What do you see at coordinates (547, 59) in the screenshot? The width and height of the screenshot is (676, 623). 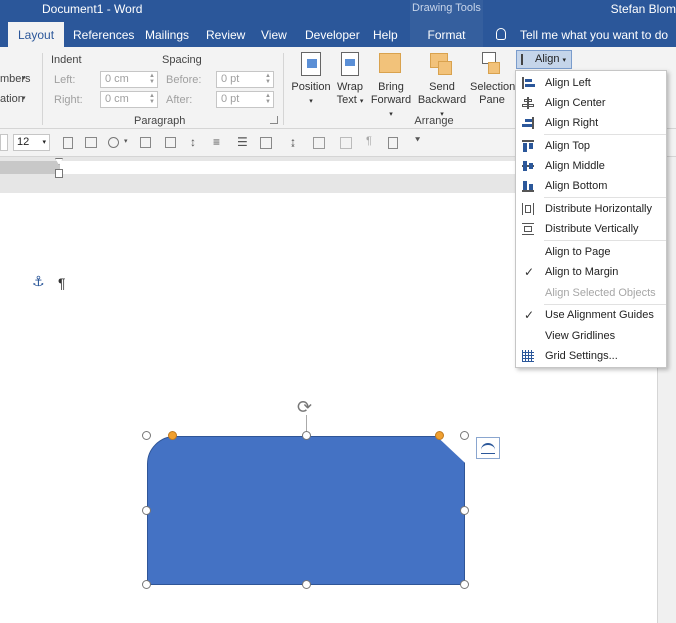 I see `align-label: Align` at bounding box center [547, 59].